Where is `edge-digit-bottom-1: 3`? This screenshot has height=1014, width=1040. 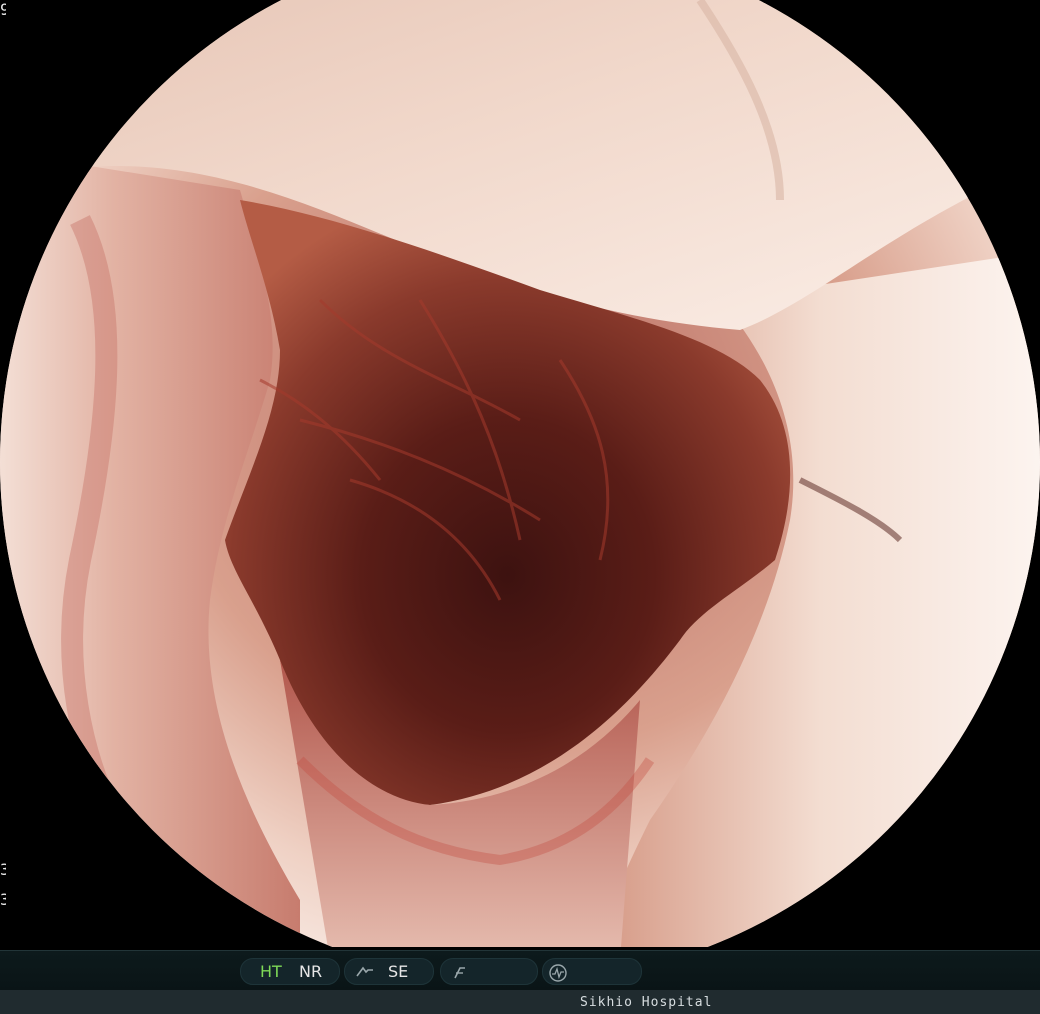 edge-digit-bottom-1: 3 is located at coordinates (3, 870).